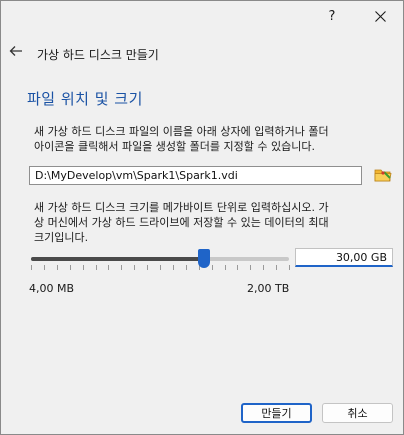 The height and width of the screenshot is (435, 404). What do you see at coordinates (202, 16) in the screenshot?
I see `title-bar: ?` at bounding box center [202, 16].